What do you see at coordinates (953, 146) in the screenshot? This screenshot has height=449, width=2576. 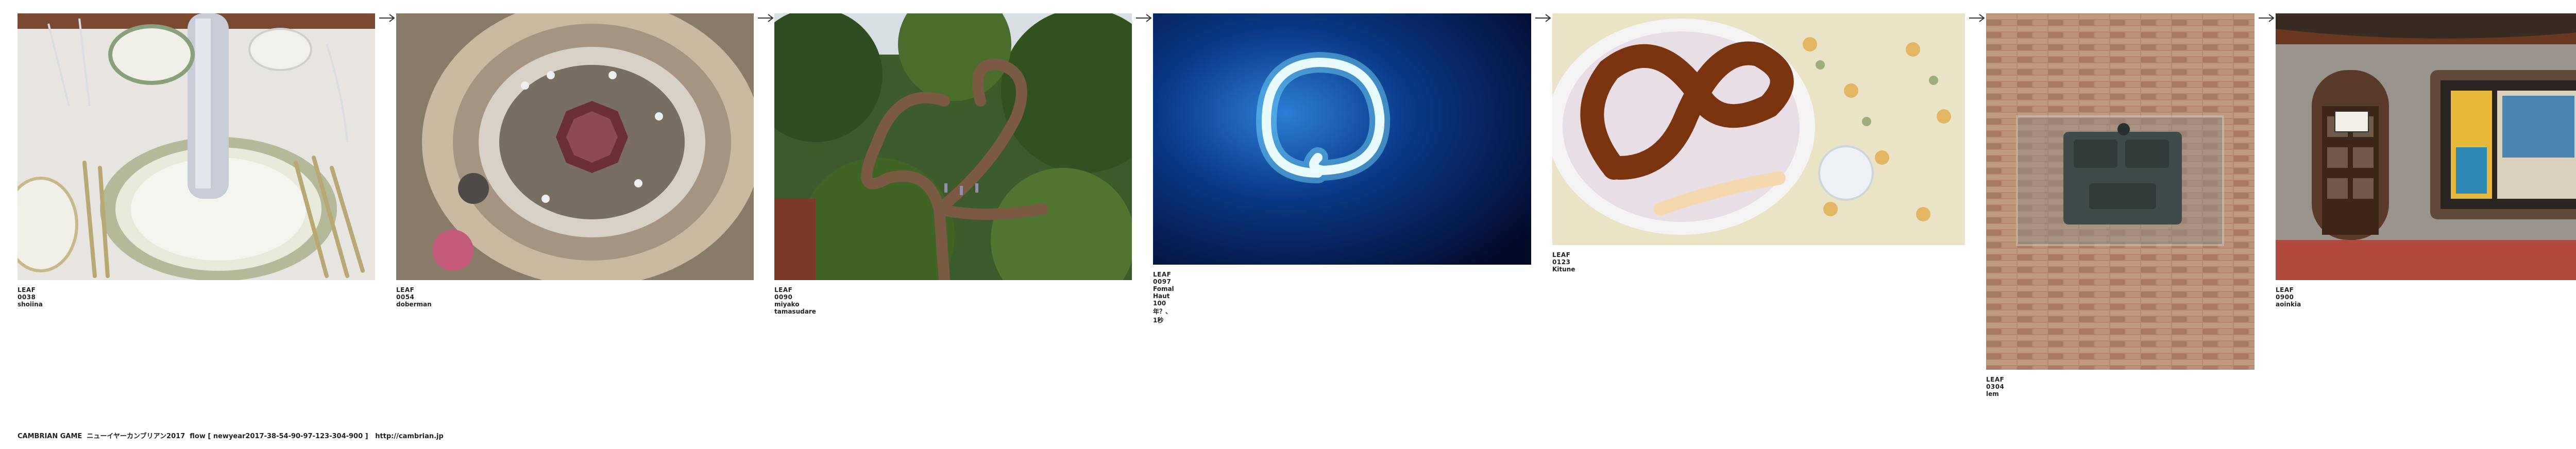 I see `twisted-tree-photo` at bounding box center [953, 146].